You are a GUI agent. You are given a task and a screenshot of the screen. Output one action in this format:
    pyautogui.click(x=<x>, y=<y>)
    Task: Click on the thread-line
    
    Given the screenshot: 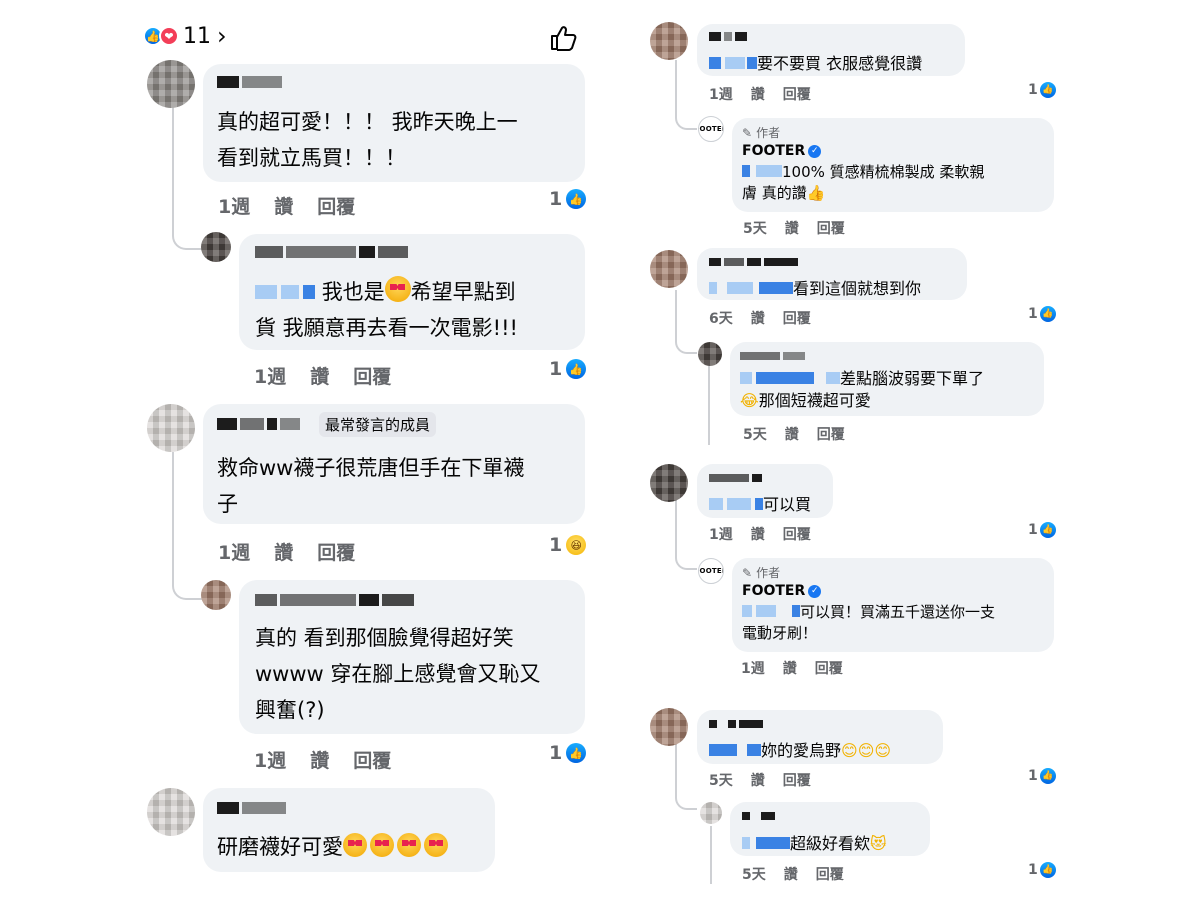 What is the action you would take?
    pyautogui.click(x=187, y=526)
    